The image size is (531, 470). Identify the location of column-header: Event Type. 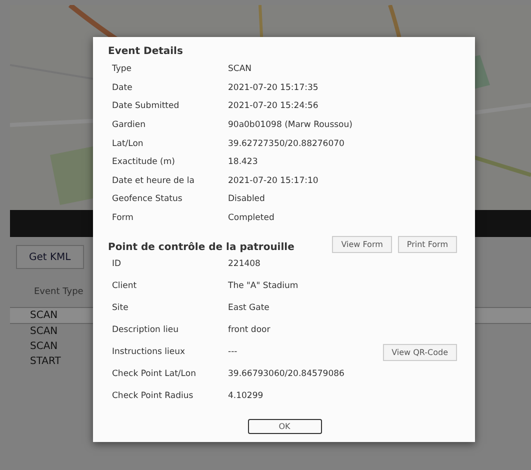
(59, 292).